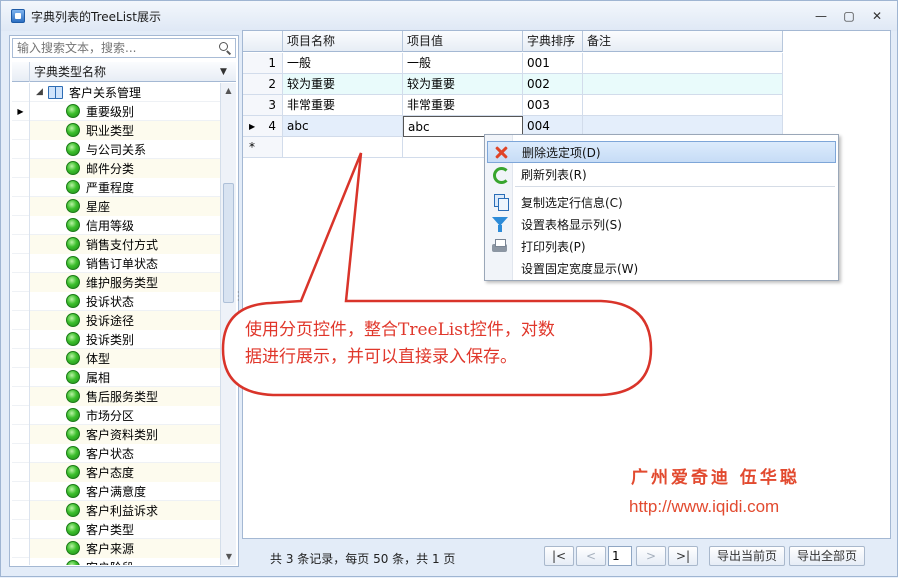  What do you see at coordinates (661, 152) in the screenshot?
I see `menu-item-delete: 删除选定项(D)` at bounding box center [661, 152].